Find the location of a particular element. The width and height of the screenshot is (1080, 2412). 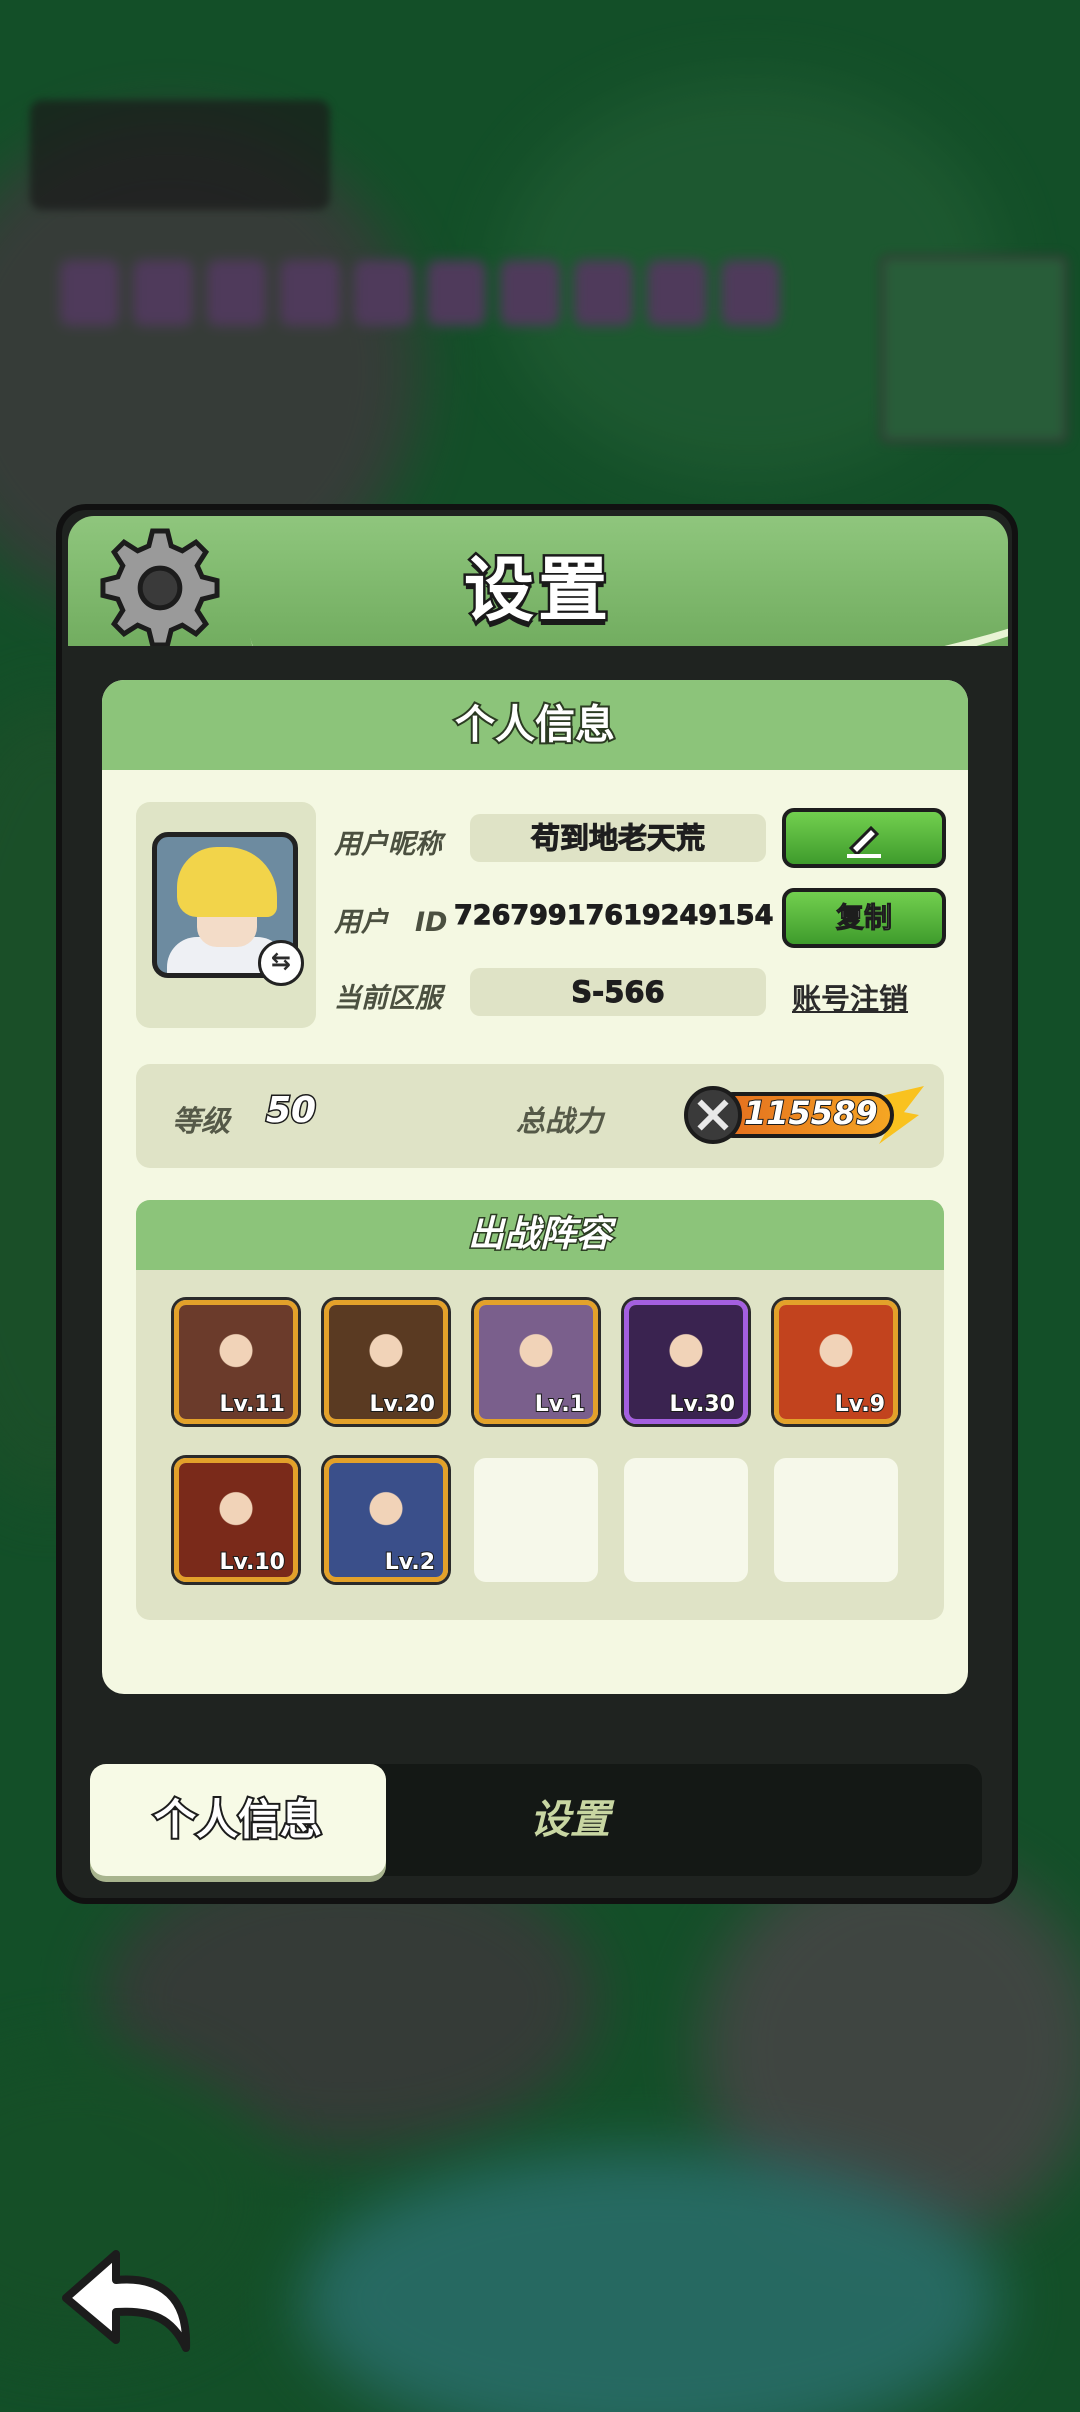

tab-personal-info: 个人信息 is located at coordinates (238, 1820).